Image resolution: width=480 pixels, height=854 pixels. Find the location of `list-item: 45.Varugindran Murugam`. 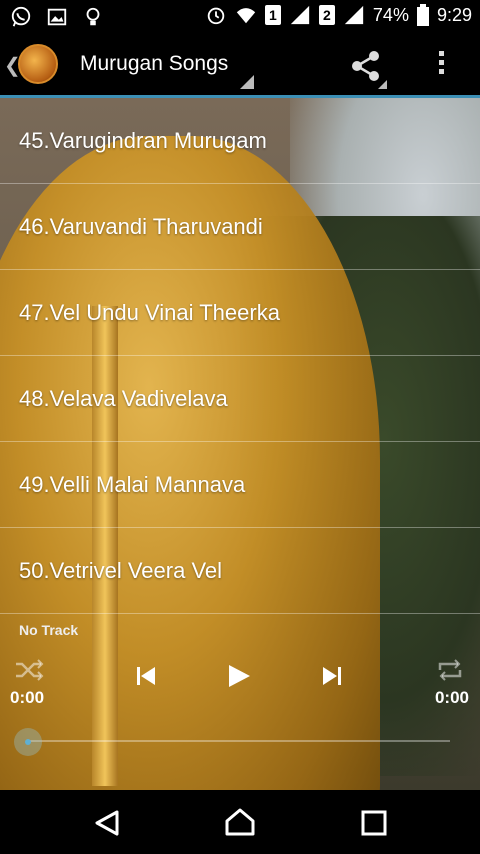

list-item: 45.Varugindran Murugam is located at coordinates (240, 141).